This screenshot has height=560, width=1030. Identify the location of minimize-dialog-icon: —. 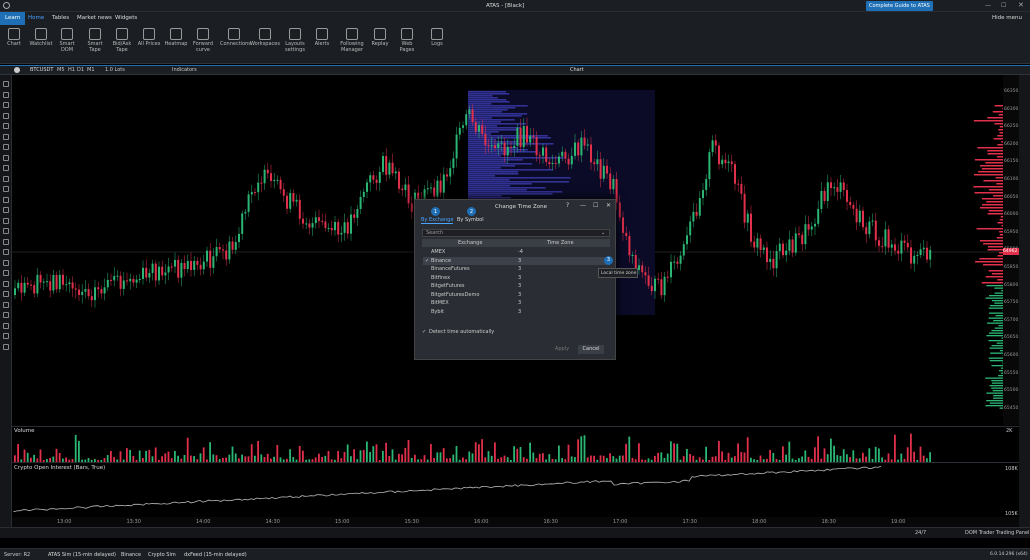
(583, 205).